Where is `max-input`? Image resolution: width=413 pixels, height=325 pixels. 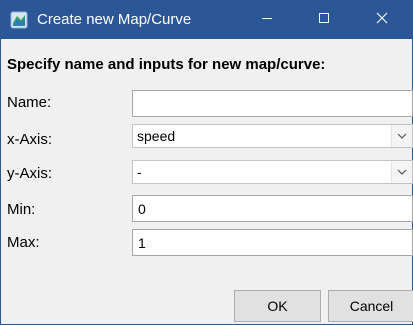
max-input is located at coordinates (272, 242).